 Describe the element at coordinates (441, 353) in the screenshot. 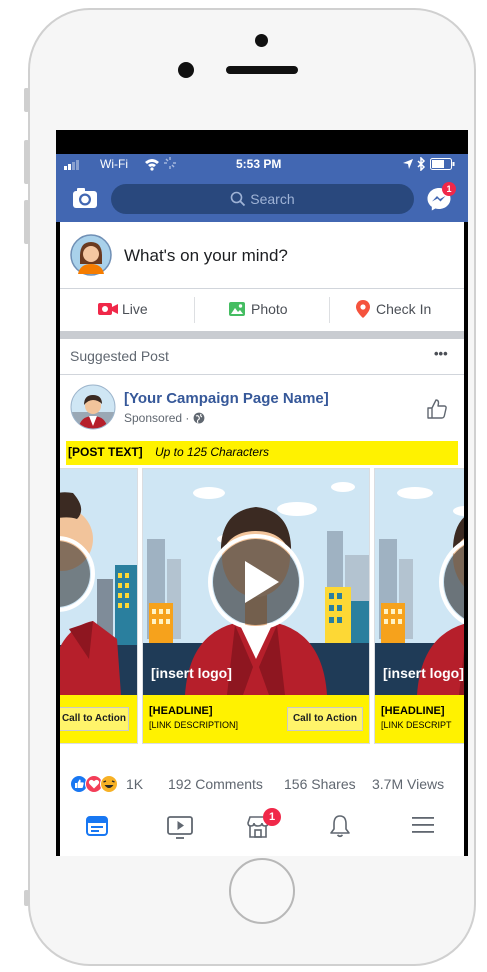

I see `more-options-button: •••` at that location.